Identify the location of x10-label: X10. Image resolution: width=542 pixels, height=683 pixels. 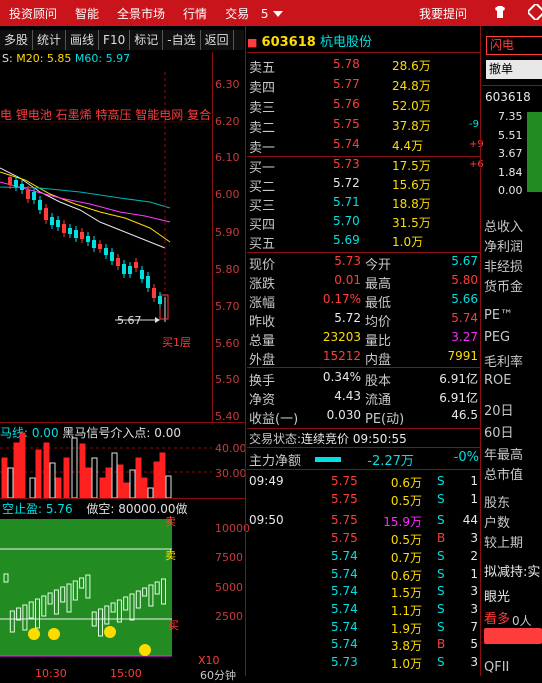
(209, 660).